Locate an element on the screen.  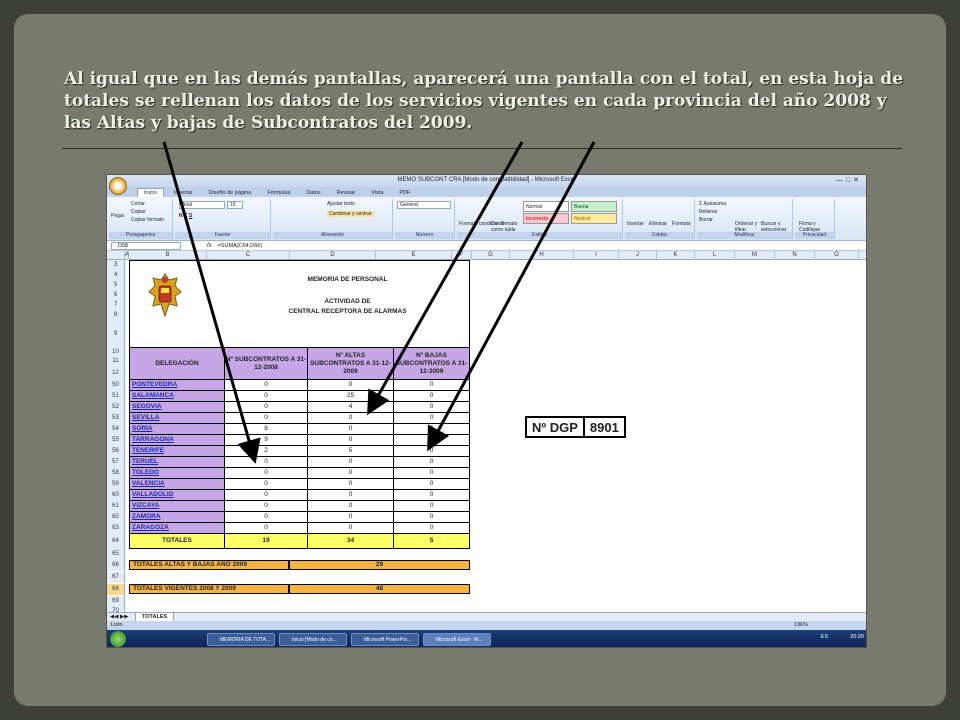
delegacion-link: TENERIFE is located at coordinates (177, 451).